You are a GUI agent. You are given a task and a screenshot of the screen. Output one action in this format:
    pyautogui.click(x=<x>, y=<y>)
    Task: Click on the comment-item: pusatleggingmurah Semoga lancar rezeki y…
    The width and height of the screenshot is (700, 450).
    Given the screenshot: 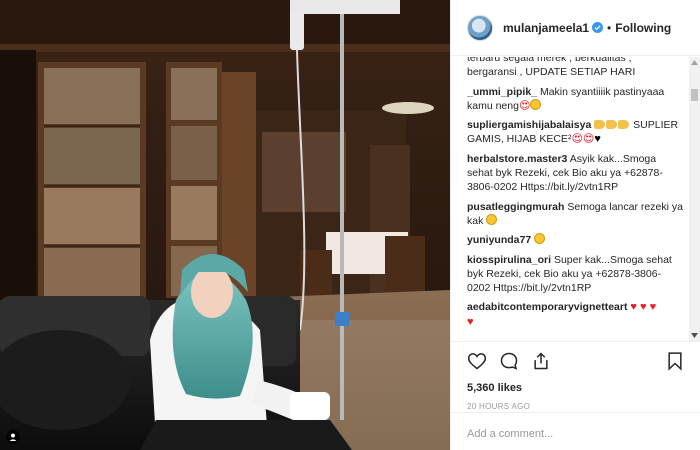 What is the action you would take?
    pyautogui.click(x=575, y=214)
    